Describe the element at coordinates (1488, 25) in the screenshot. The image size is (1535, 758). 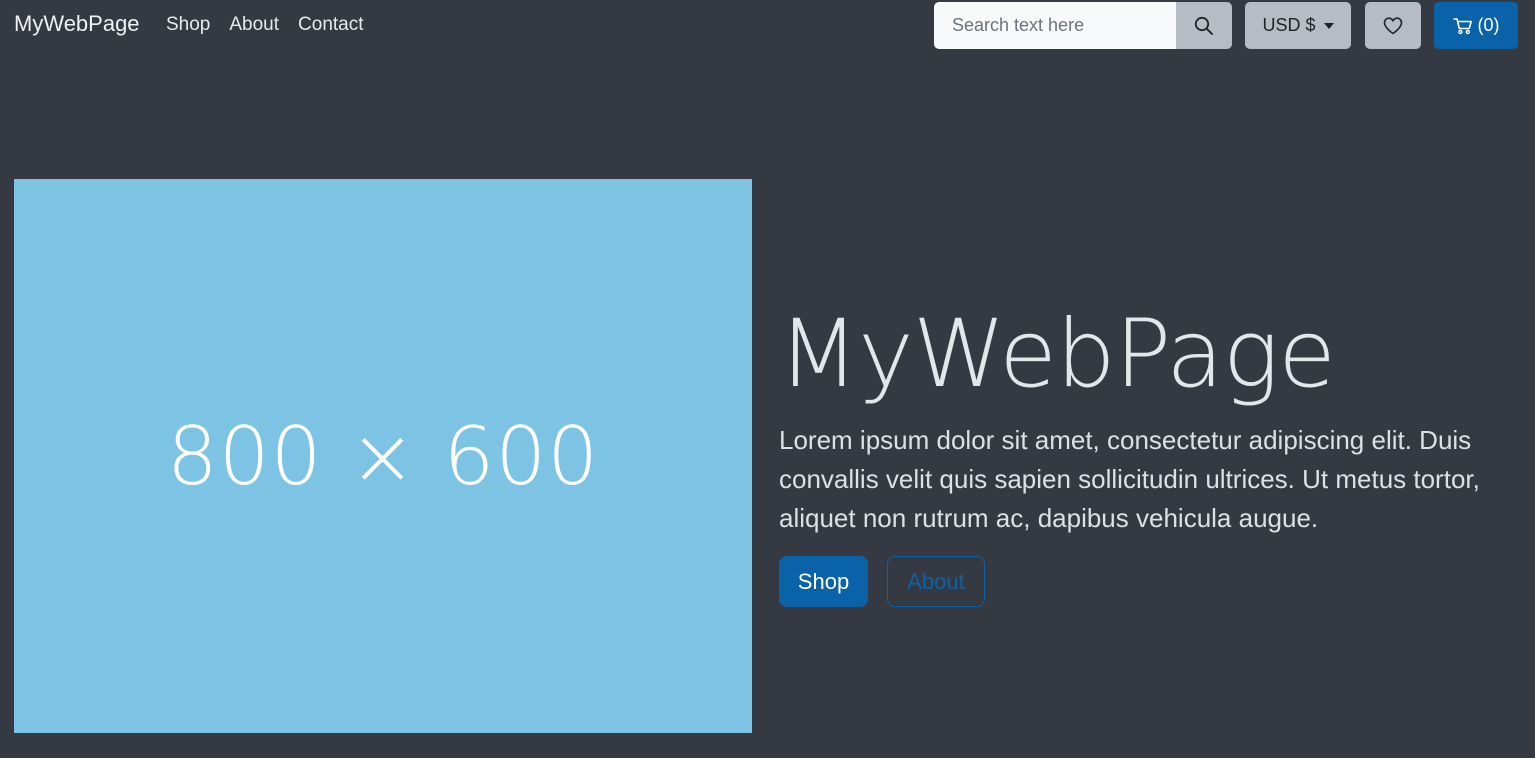
I see `cart-count: (0)` at that location.